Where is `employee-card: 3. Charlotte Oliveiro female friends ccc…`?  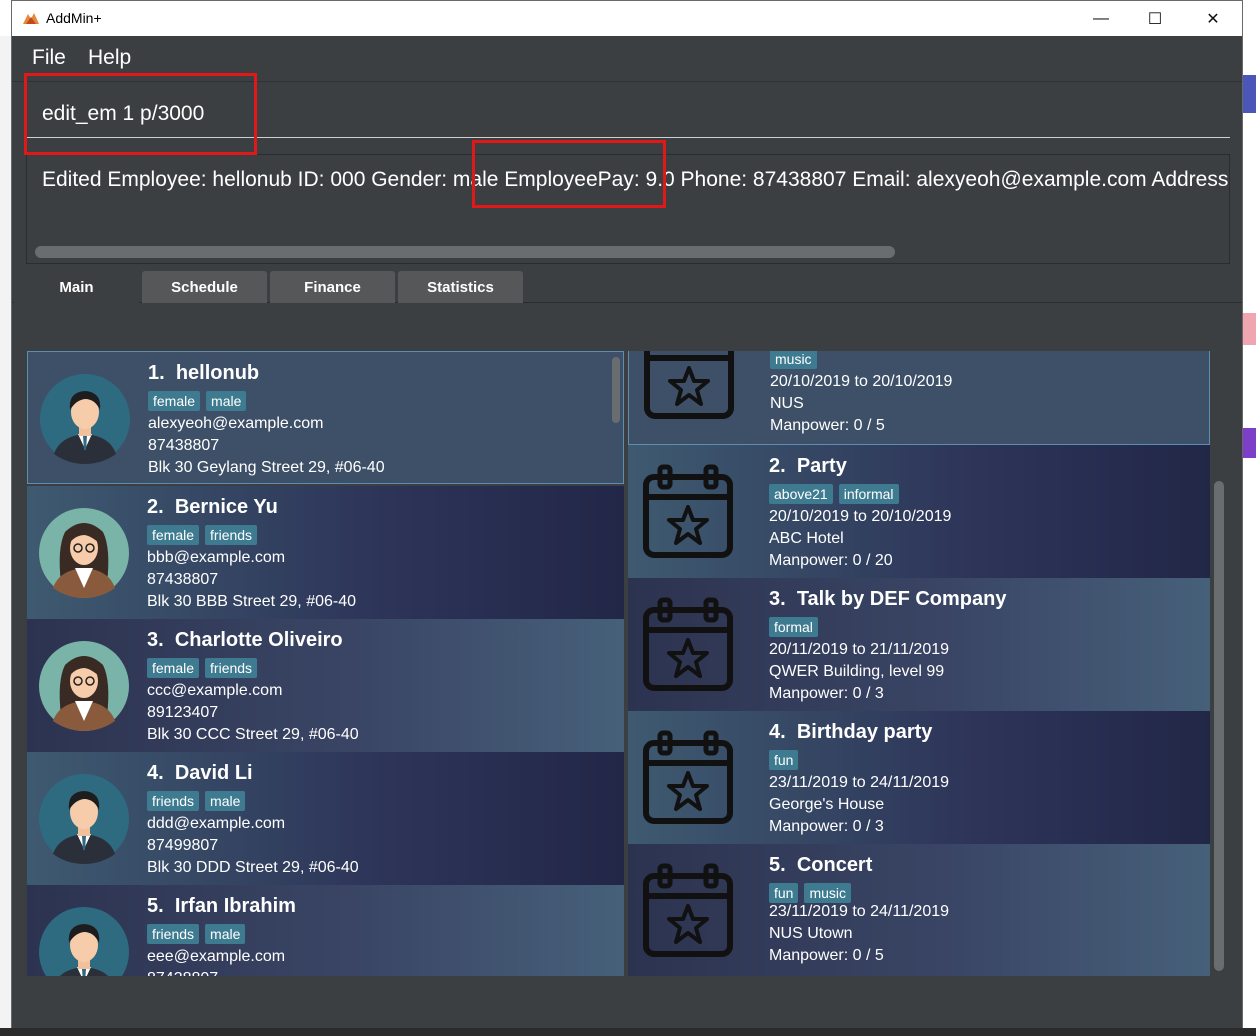 employee-card: 3. Charlotte Oliveiro female friends ccc… is located at coordinates (325, 685).